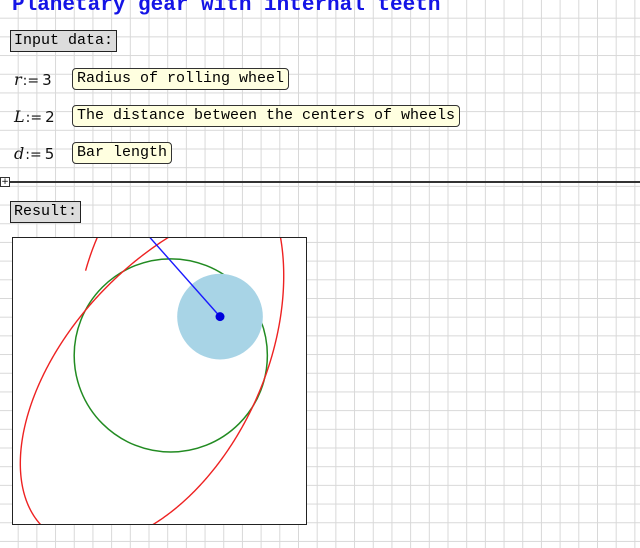 The height and width of the screenshot is (548, 640). What do you see at coordinates (64, 41) in the screenshot?
I see `input-data-label: Input data:` at bounding box center [64, 41].